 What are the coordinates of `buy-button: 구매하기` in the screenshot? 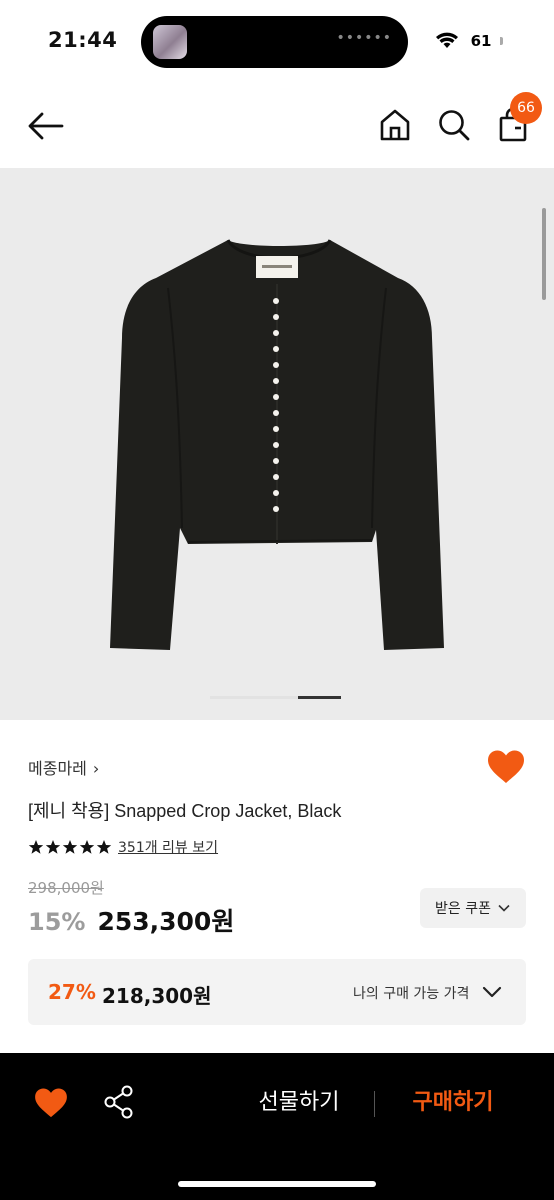 It's located at (453, 1103).